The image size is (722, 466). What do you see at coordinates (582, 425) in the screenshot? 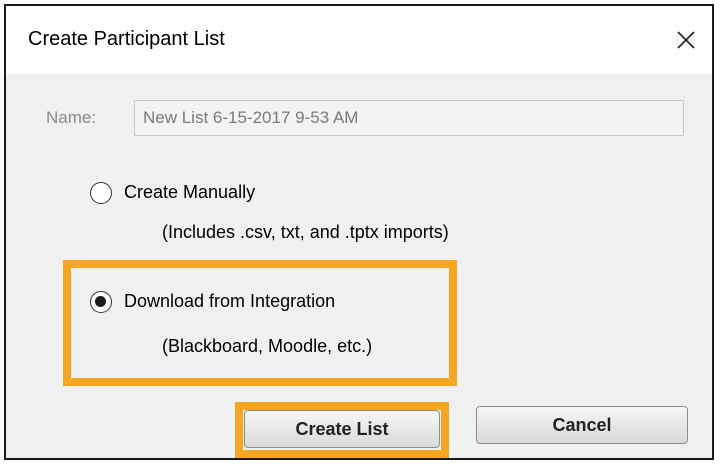
I see `cancel-button: Cancel` at bounding box center [582, 425].